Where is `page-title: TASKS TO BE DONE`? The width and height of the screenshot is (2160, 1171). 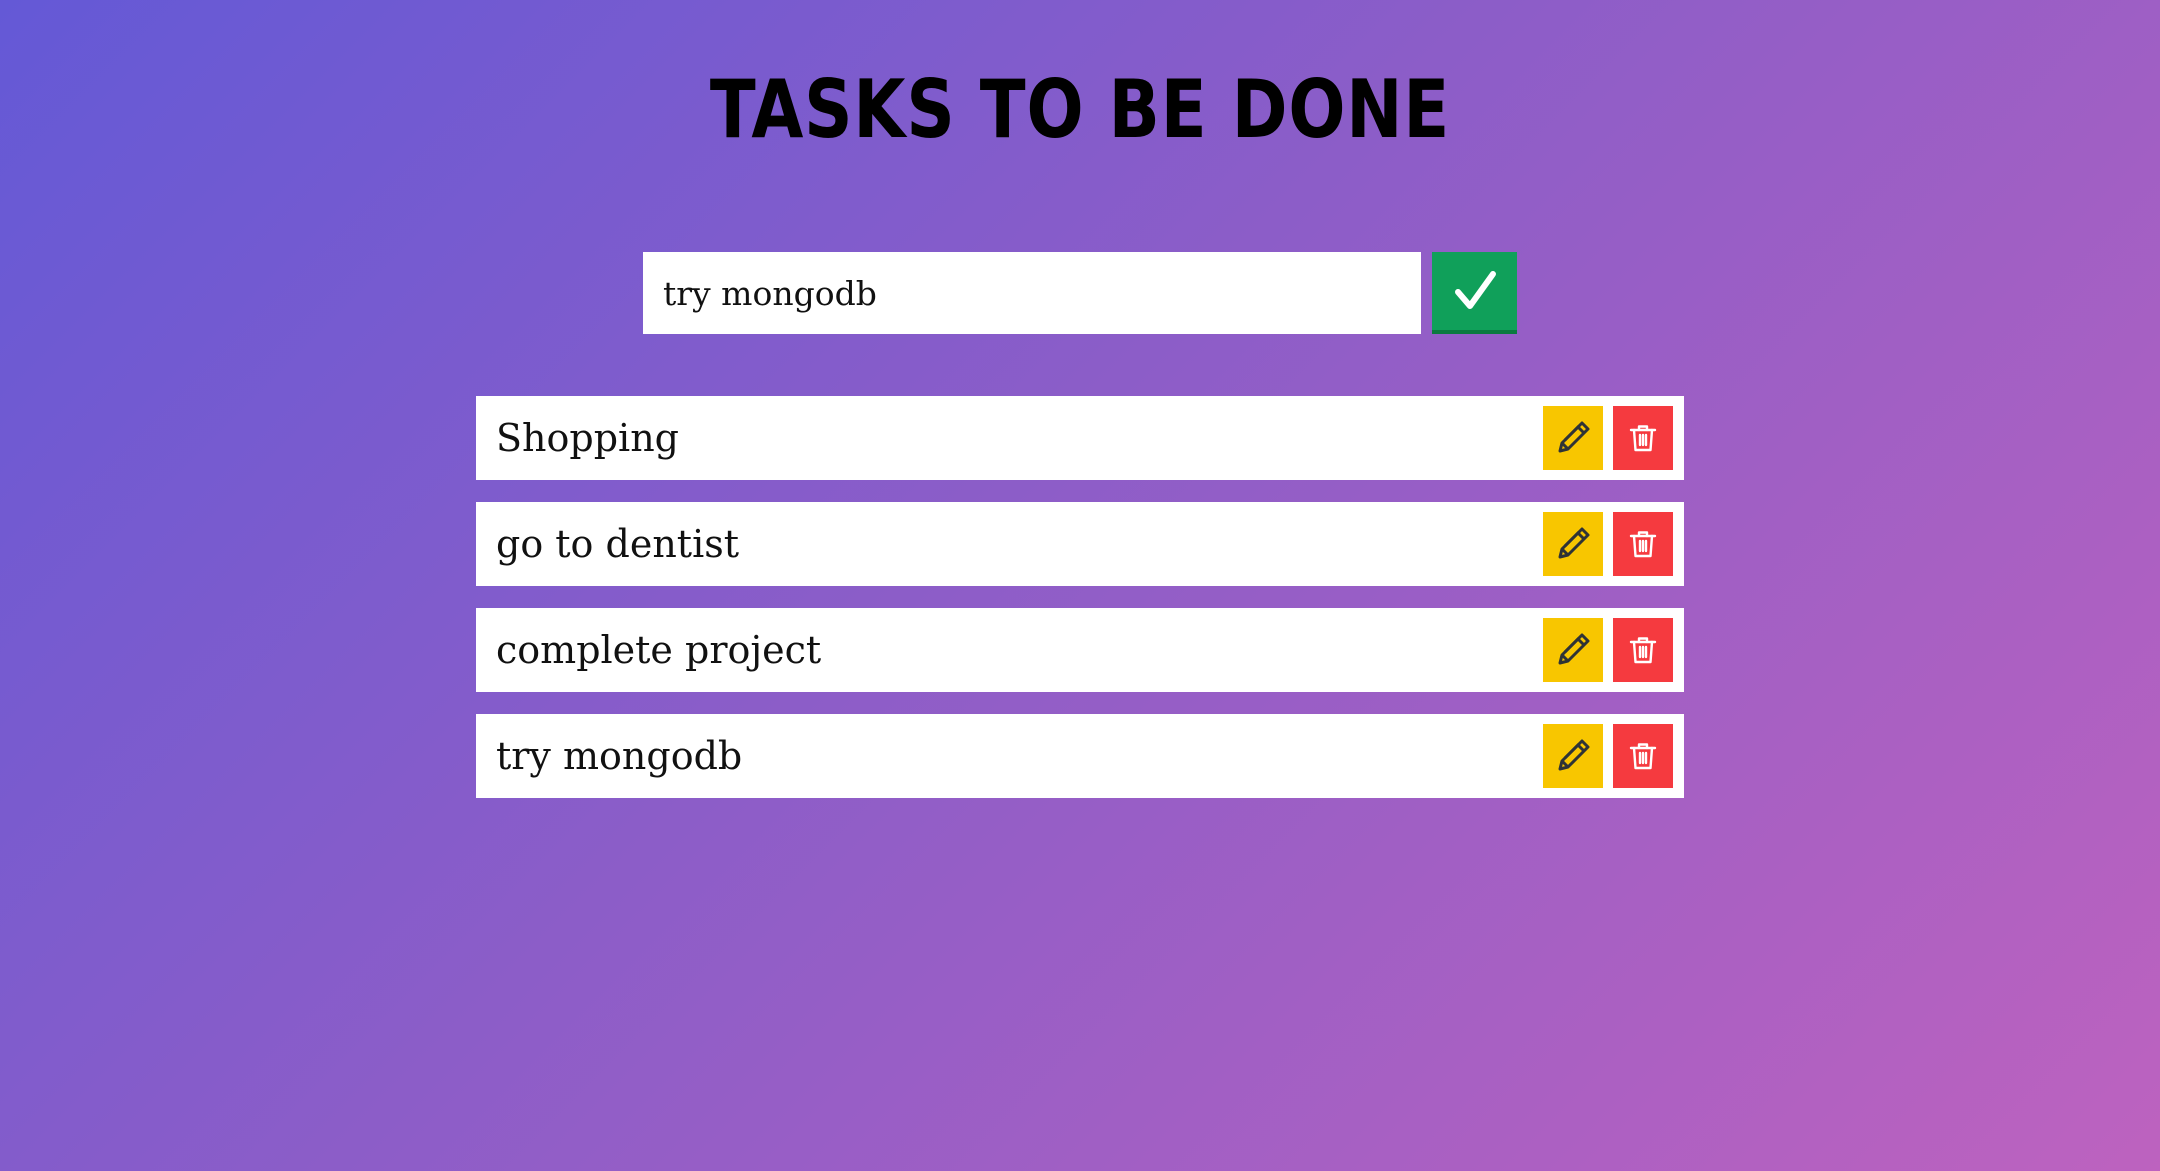
page-title: TASKS TO BE DONE is located at coordinates (1080, 109).